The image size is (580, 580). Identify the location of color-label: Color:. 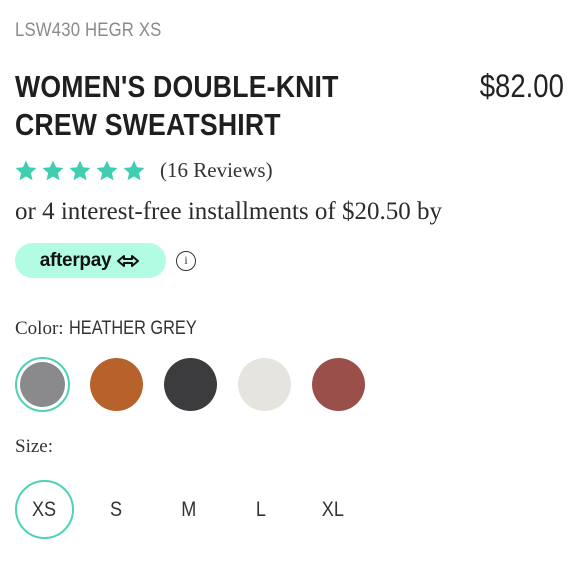
(39, 328).